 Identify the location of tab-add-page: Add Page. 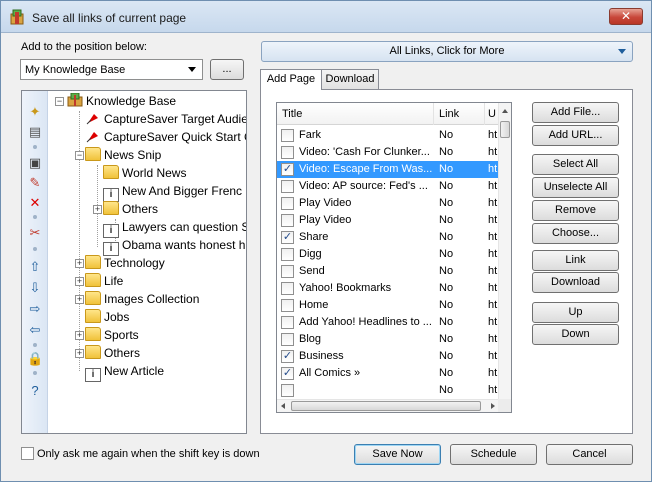
(291, 79).